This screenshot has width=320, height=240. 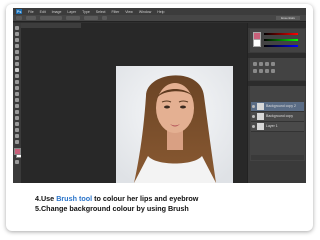 I want to click on color-panel, so click(x=277, y=40).